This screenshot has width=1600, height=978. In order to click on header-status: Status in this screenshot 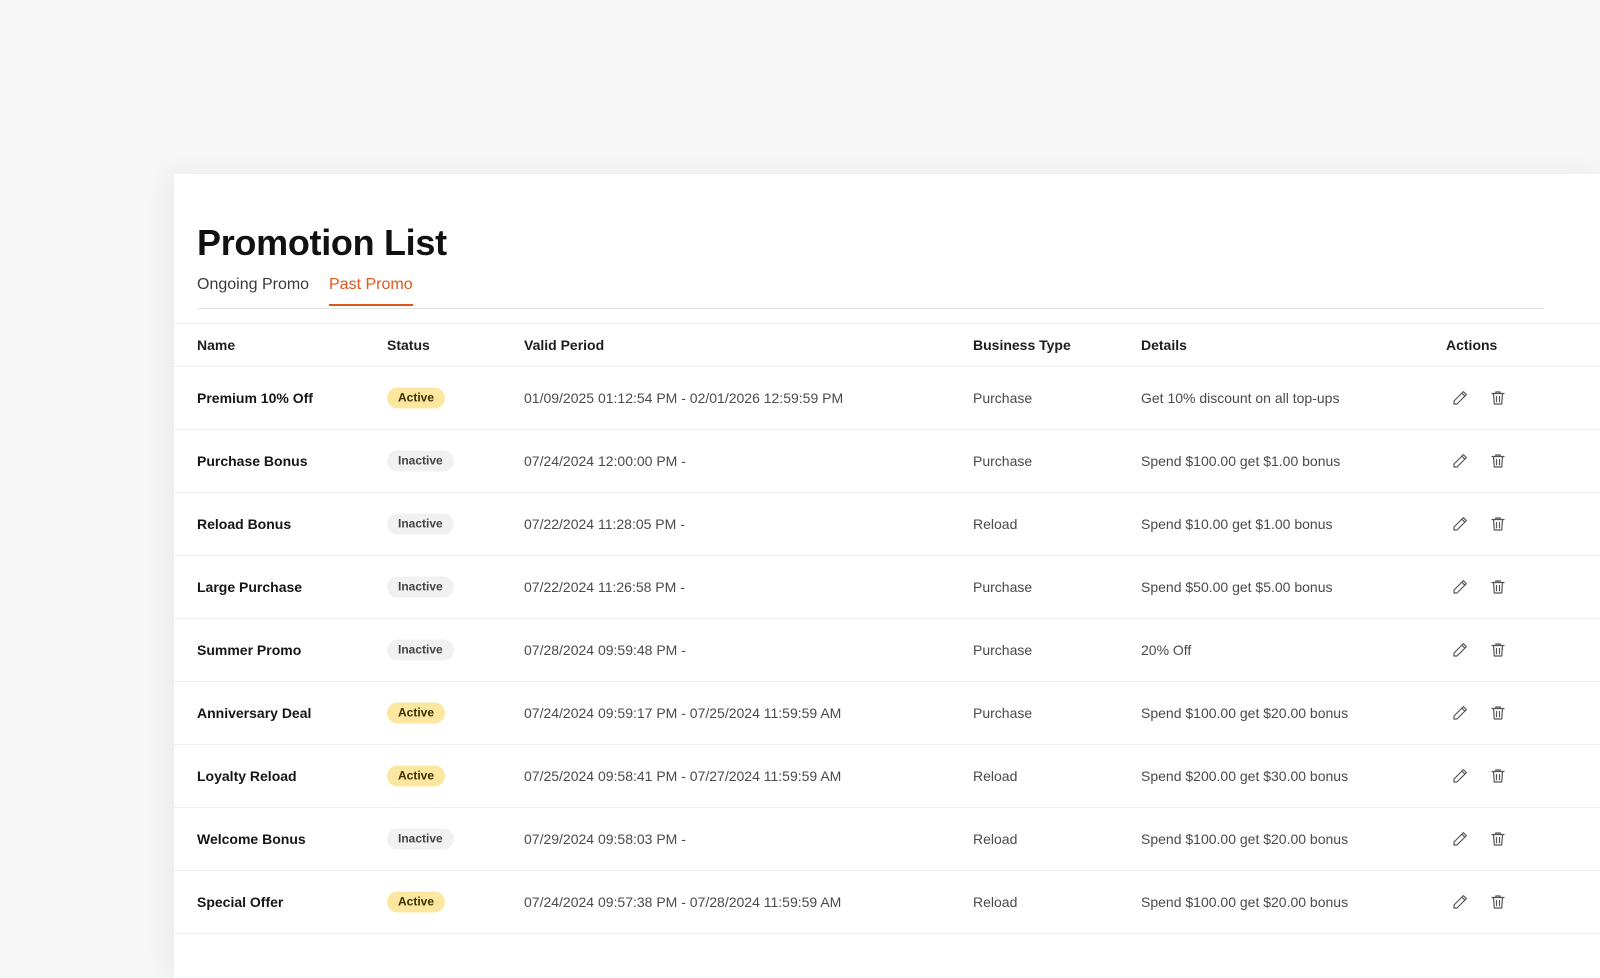, I will do `click(408, 345)`.